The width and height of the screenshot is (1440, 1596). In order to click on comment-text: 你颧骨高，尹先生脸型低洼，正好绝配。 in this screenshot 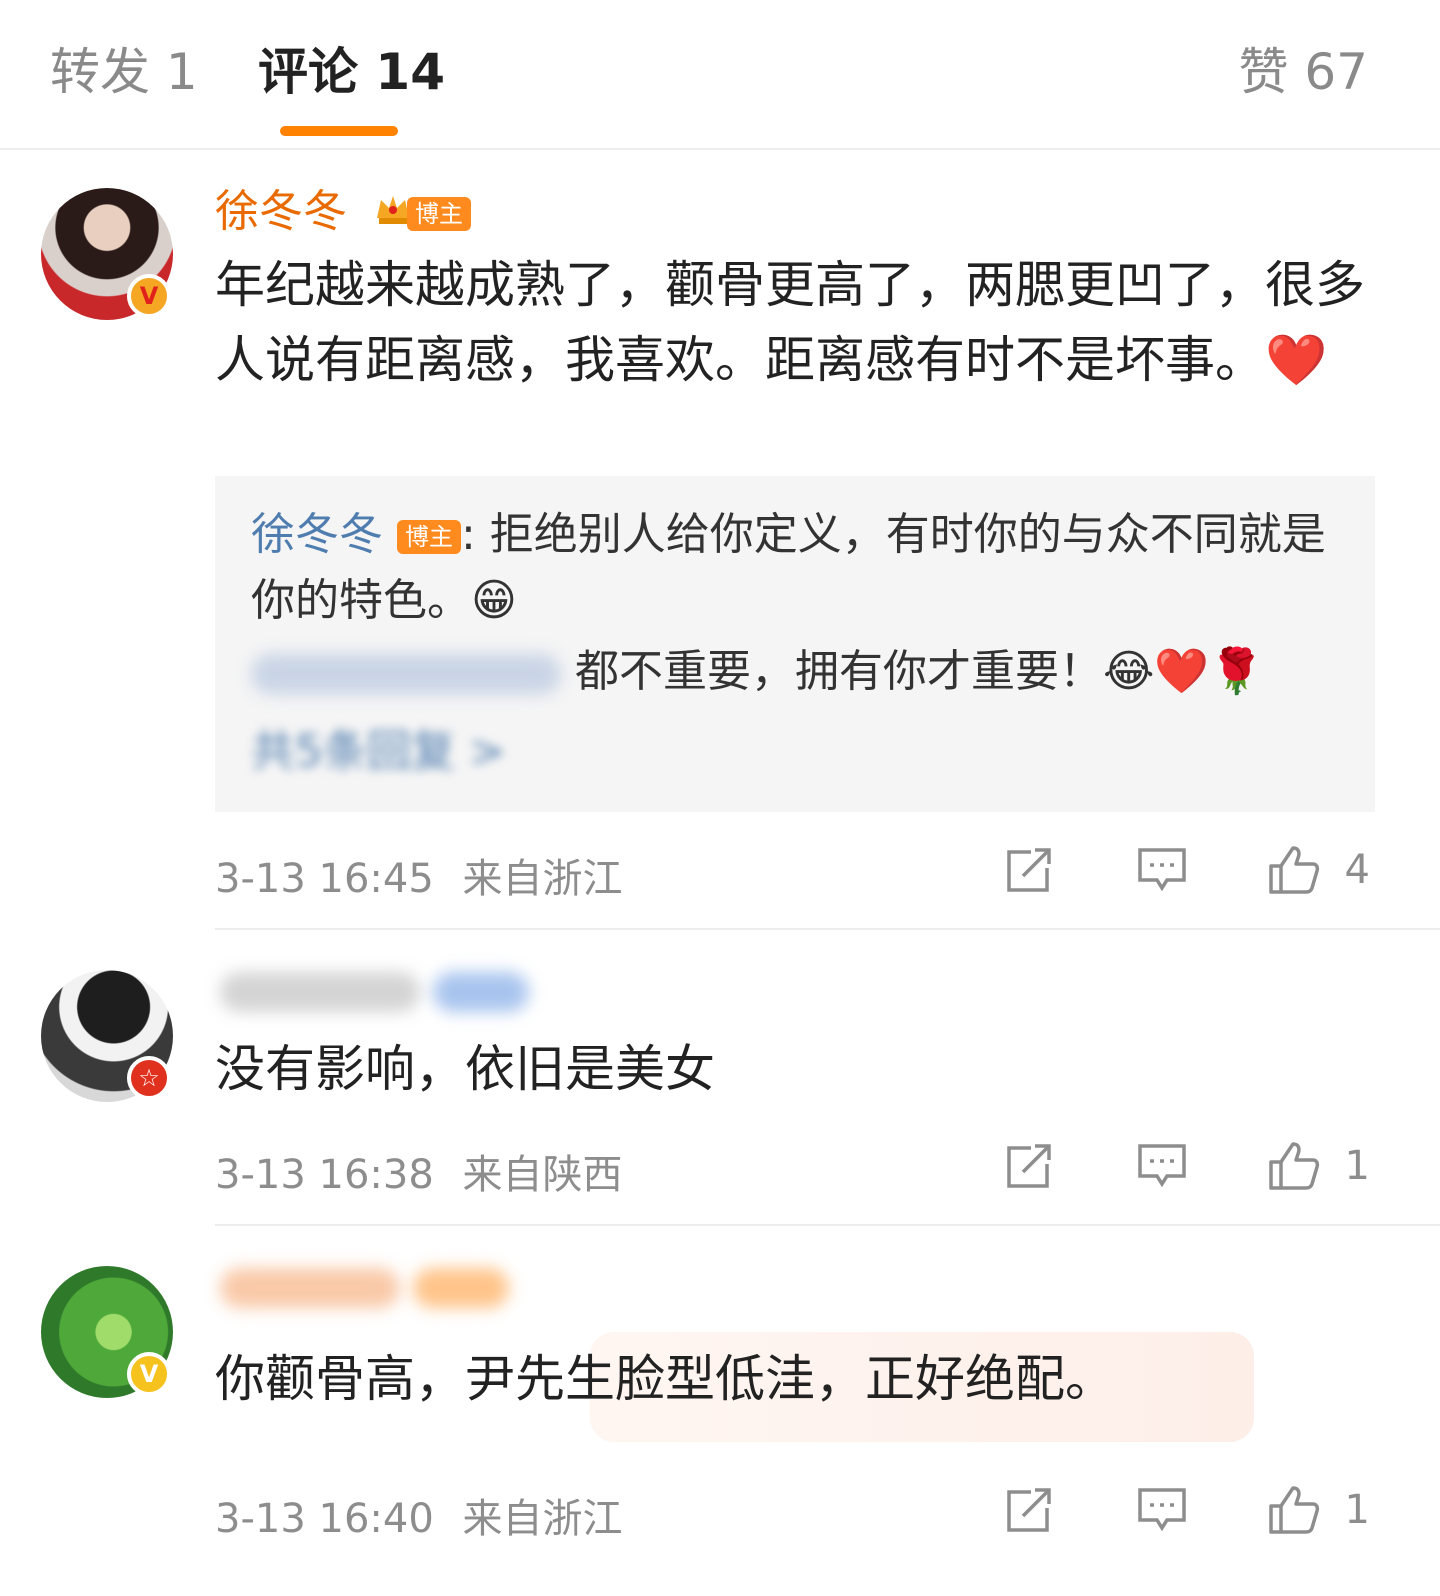, I will do `click(665, 1379)`.